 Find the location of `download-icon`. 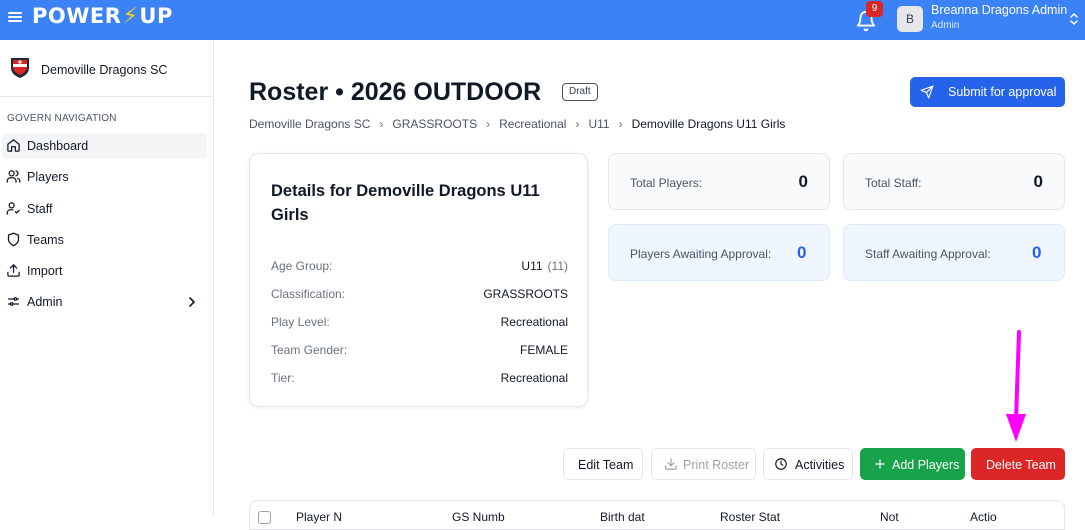

download-icon is located at coordinates (671, 464).